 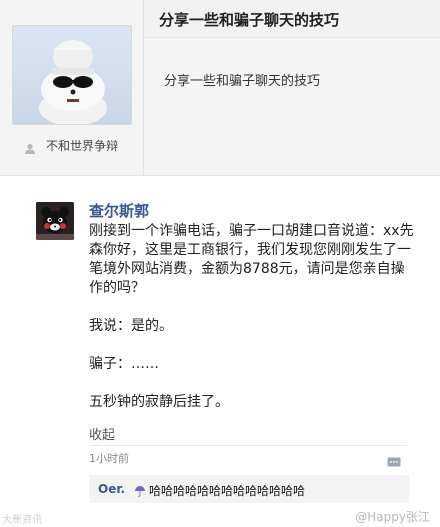 I want to click on post-divider, so click(x=248, y=445).